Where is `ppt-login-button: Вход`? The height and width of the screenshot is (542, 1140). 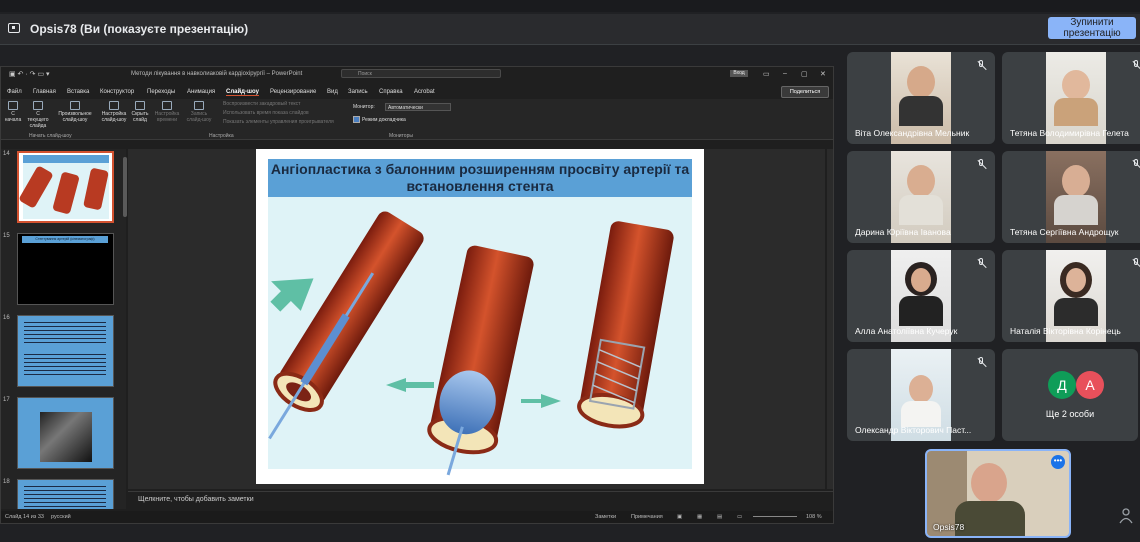
ppt-login-button: Вход is located at coordinates (739, 73).